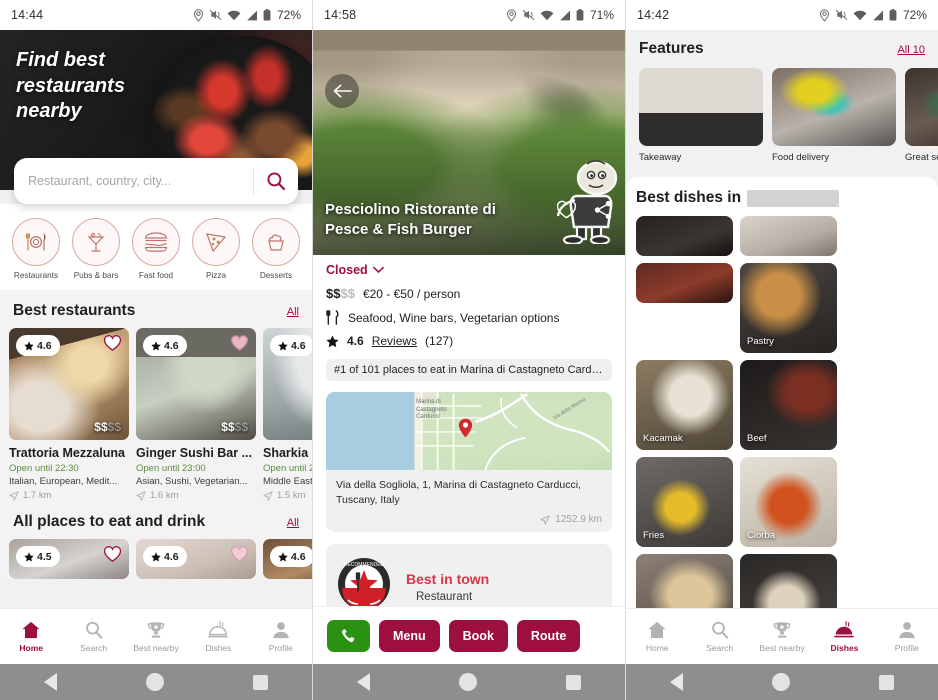 Image resolution: width=938 pixels, height=700 pixels. Describe the element at coordinates (603, 212) in the screenshot. I see `share-button` at that location.